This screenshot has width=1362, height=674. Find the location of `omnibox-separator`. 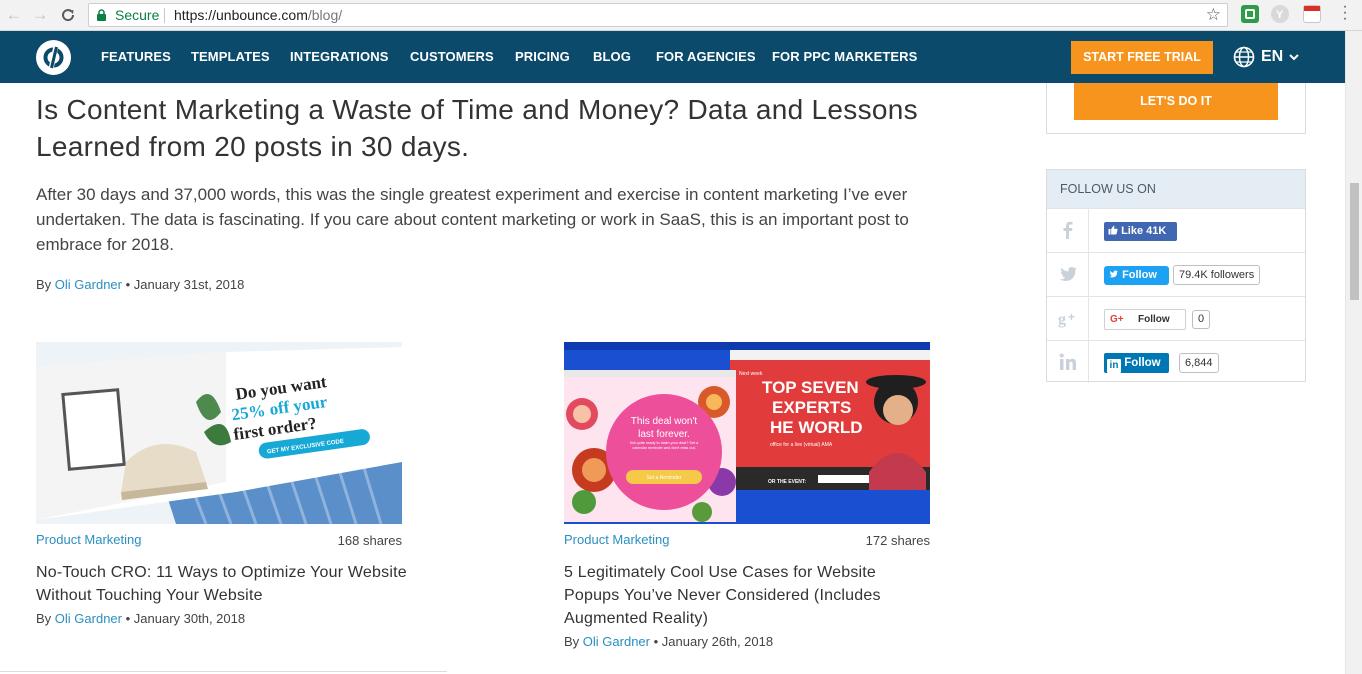

omnibox-separator is located at coordinates (164, 15).